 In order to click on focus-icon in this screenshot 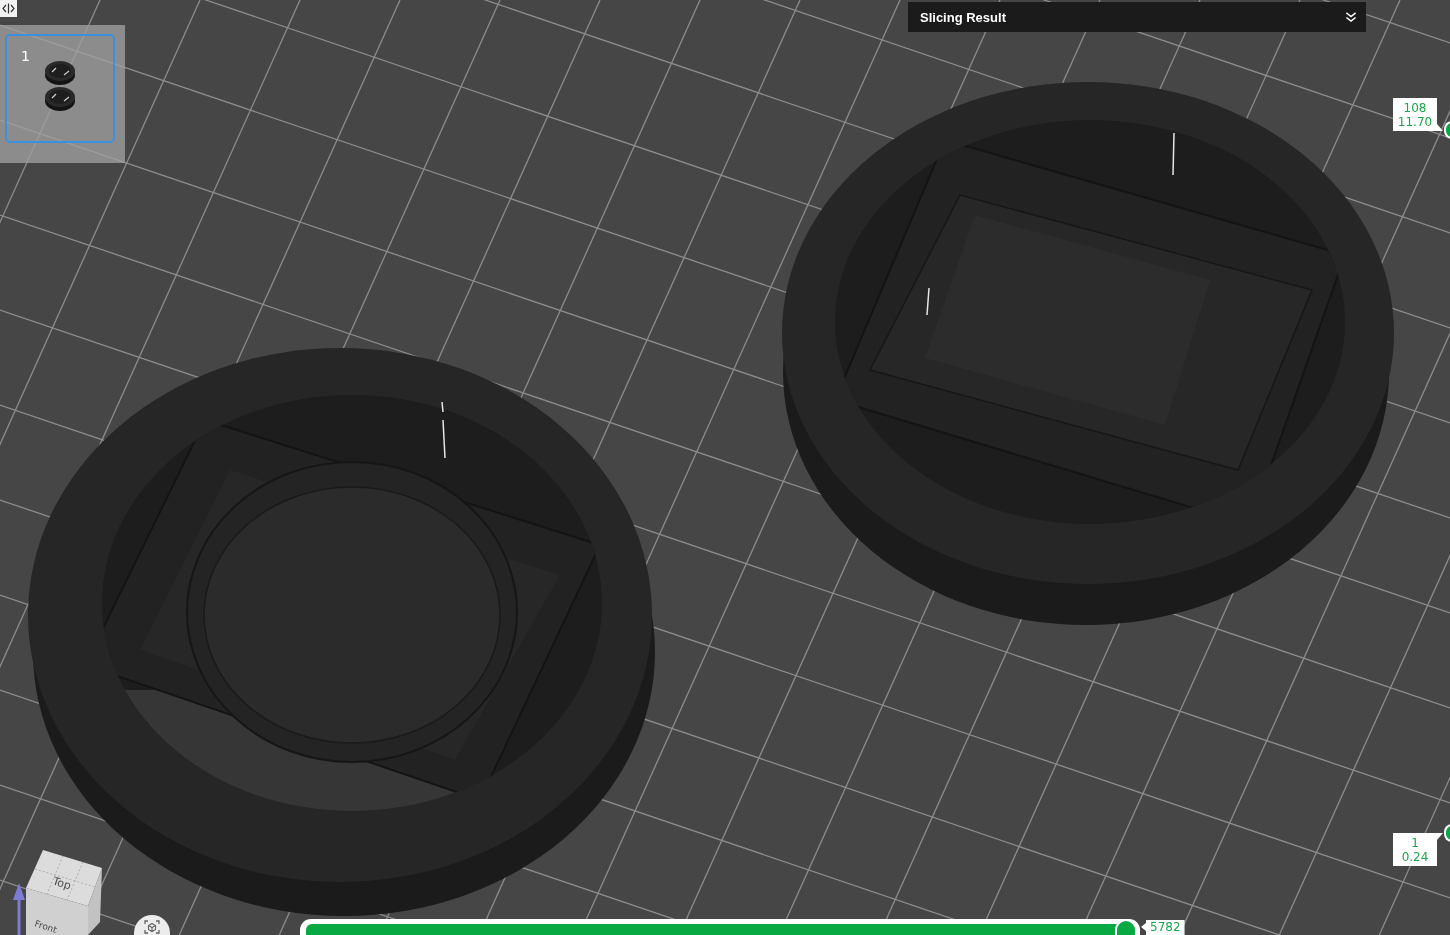, I will do `click(152, 927)`.